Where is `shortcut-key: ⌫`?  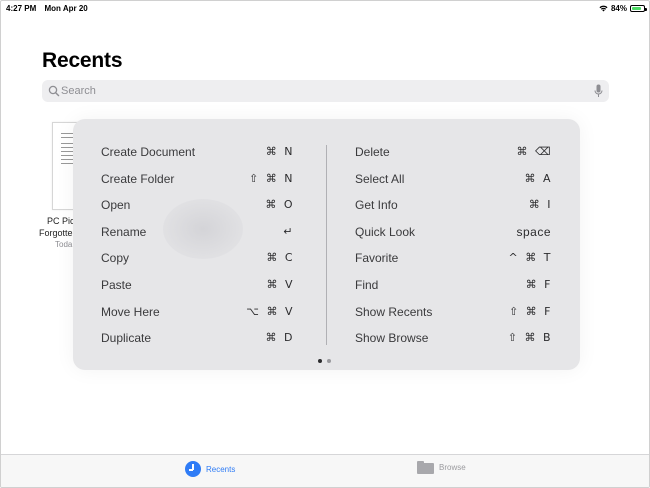 shortcut-key: ⌫ is located at coordinates (542, 151).